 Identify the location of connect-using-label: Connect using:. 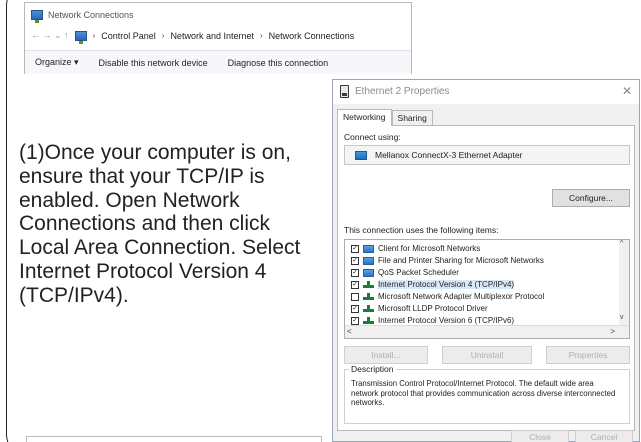
(372, 137).